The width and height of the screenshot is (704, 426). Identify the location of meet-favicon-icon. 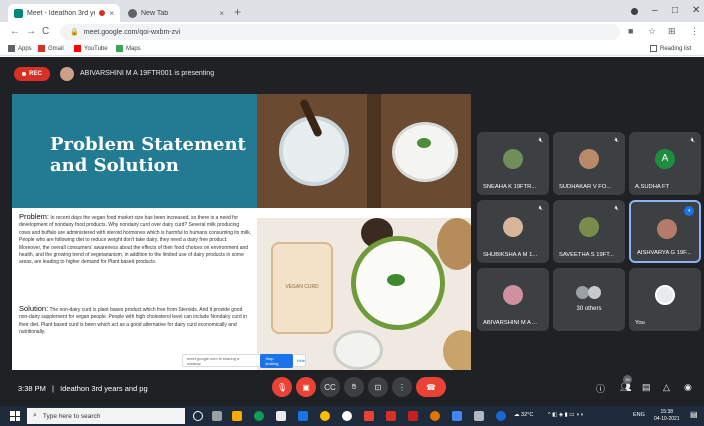
(18, 13).